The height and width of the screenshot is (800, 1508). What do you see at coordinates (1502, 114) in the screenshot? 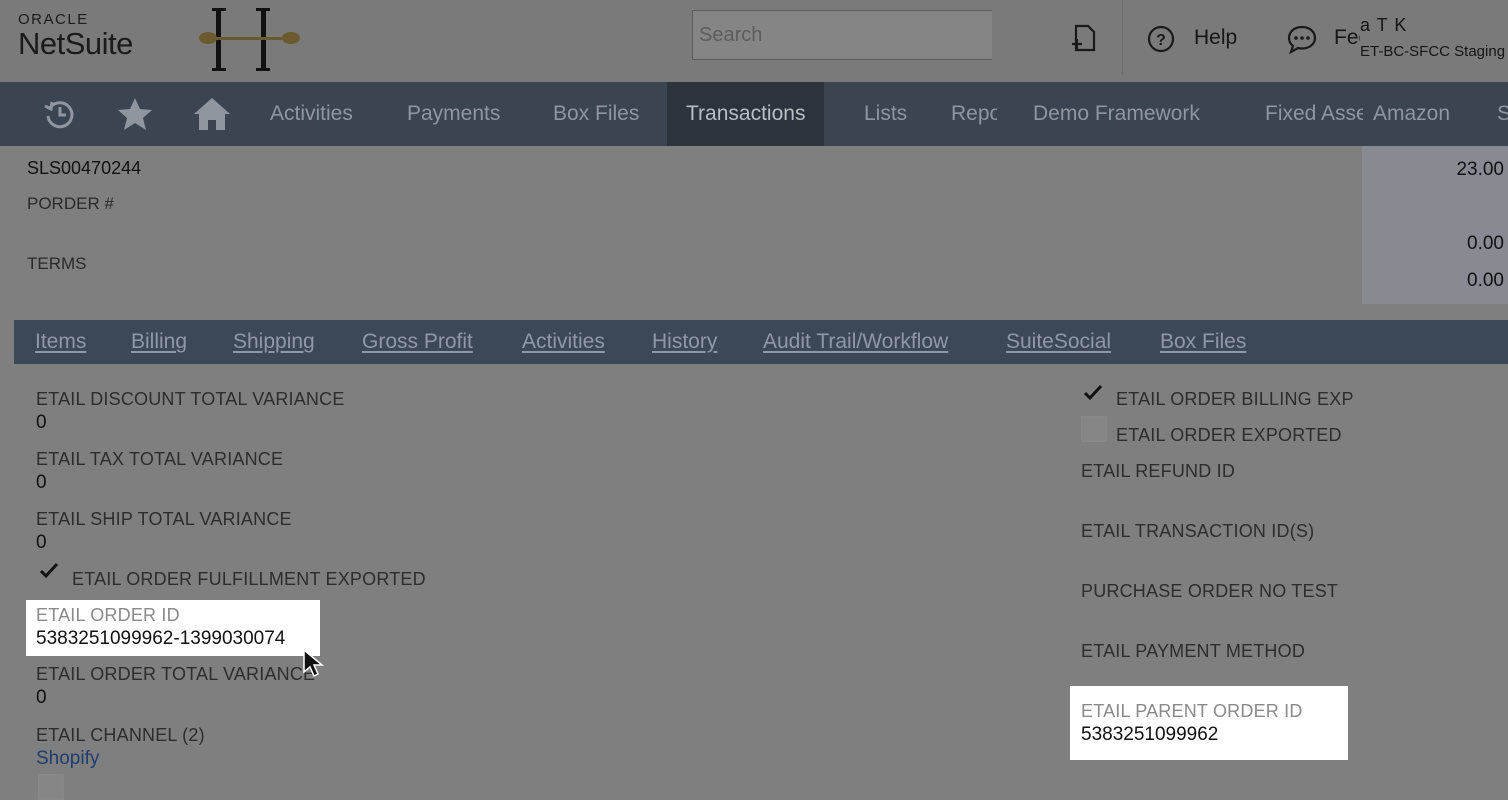
I see `nav-overflow: S` at bounding box center [1502, 114].